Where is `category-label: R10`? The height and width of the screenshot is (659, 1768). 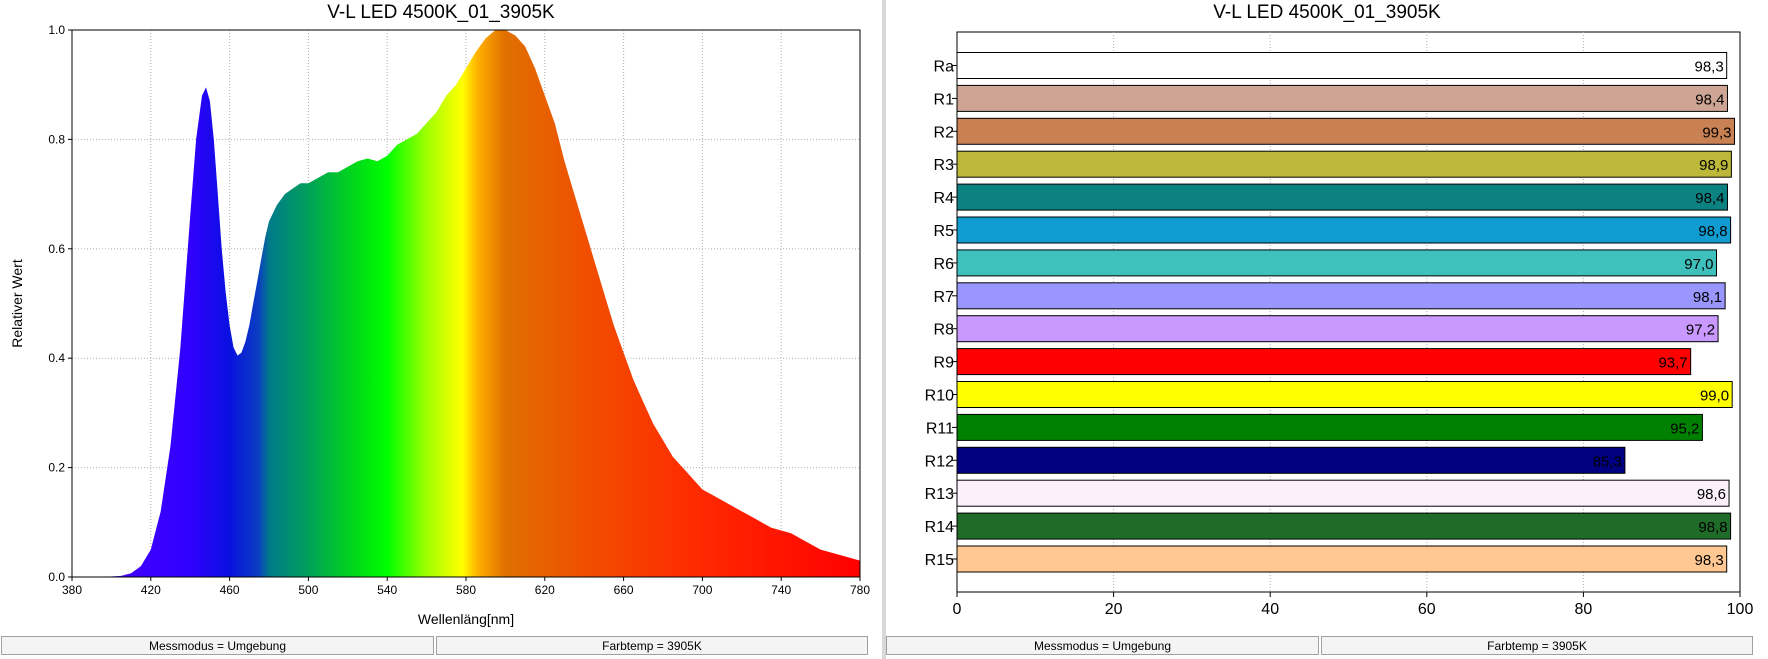
category-label: R10 is located at coordinates (939, 396).